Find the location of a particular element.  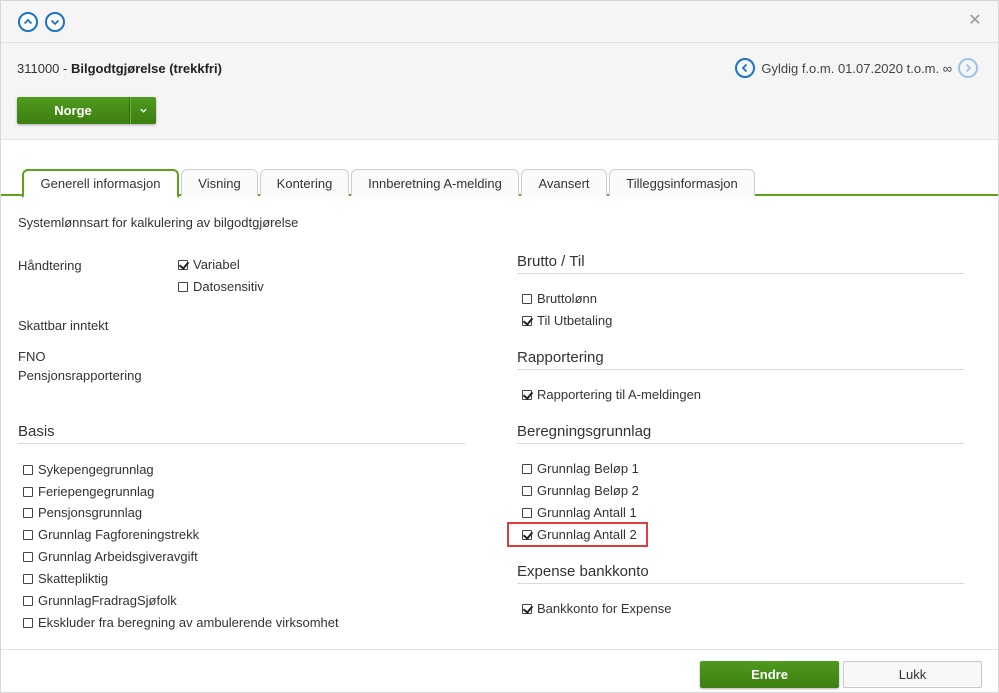

checkbox-label: Bruttolønn is located at coordinates (567, 298).